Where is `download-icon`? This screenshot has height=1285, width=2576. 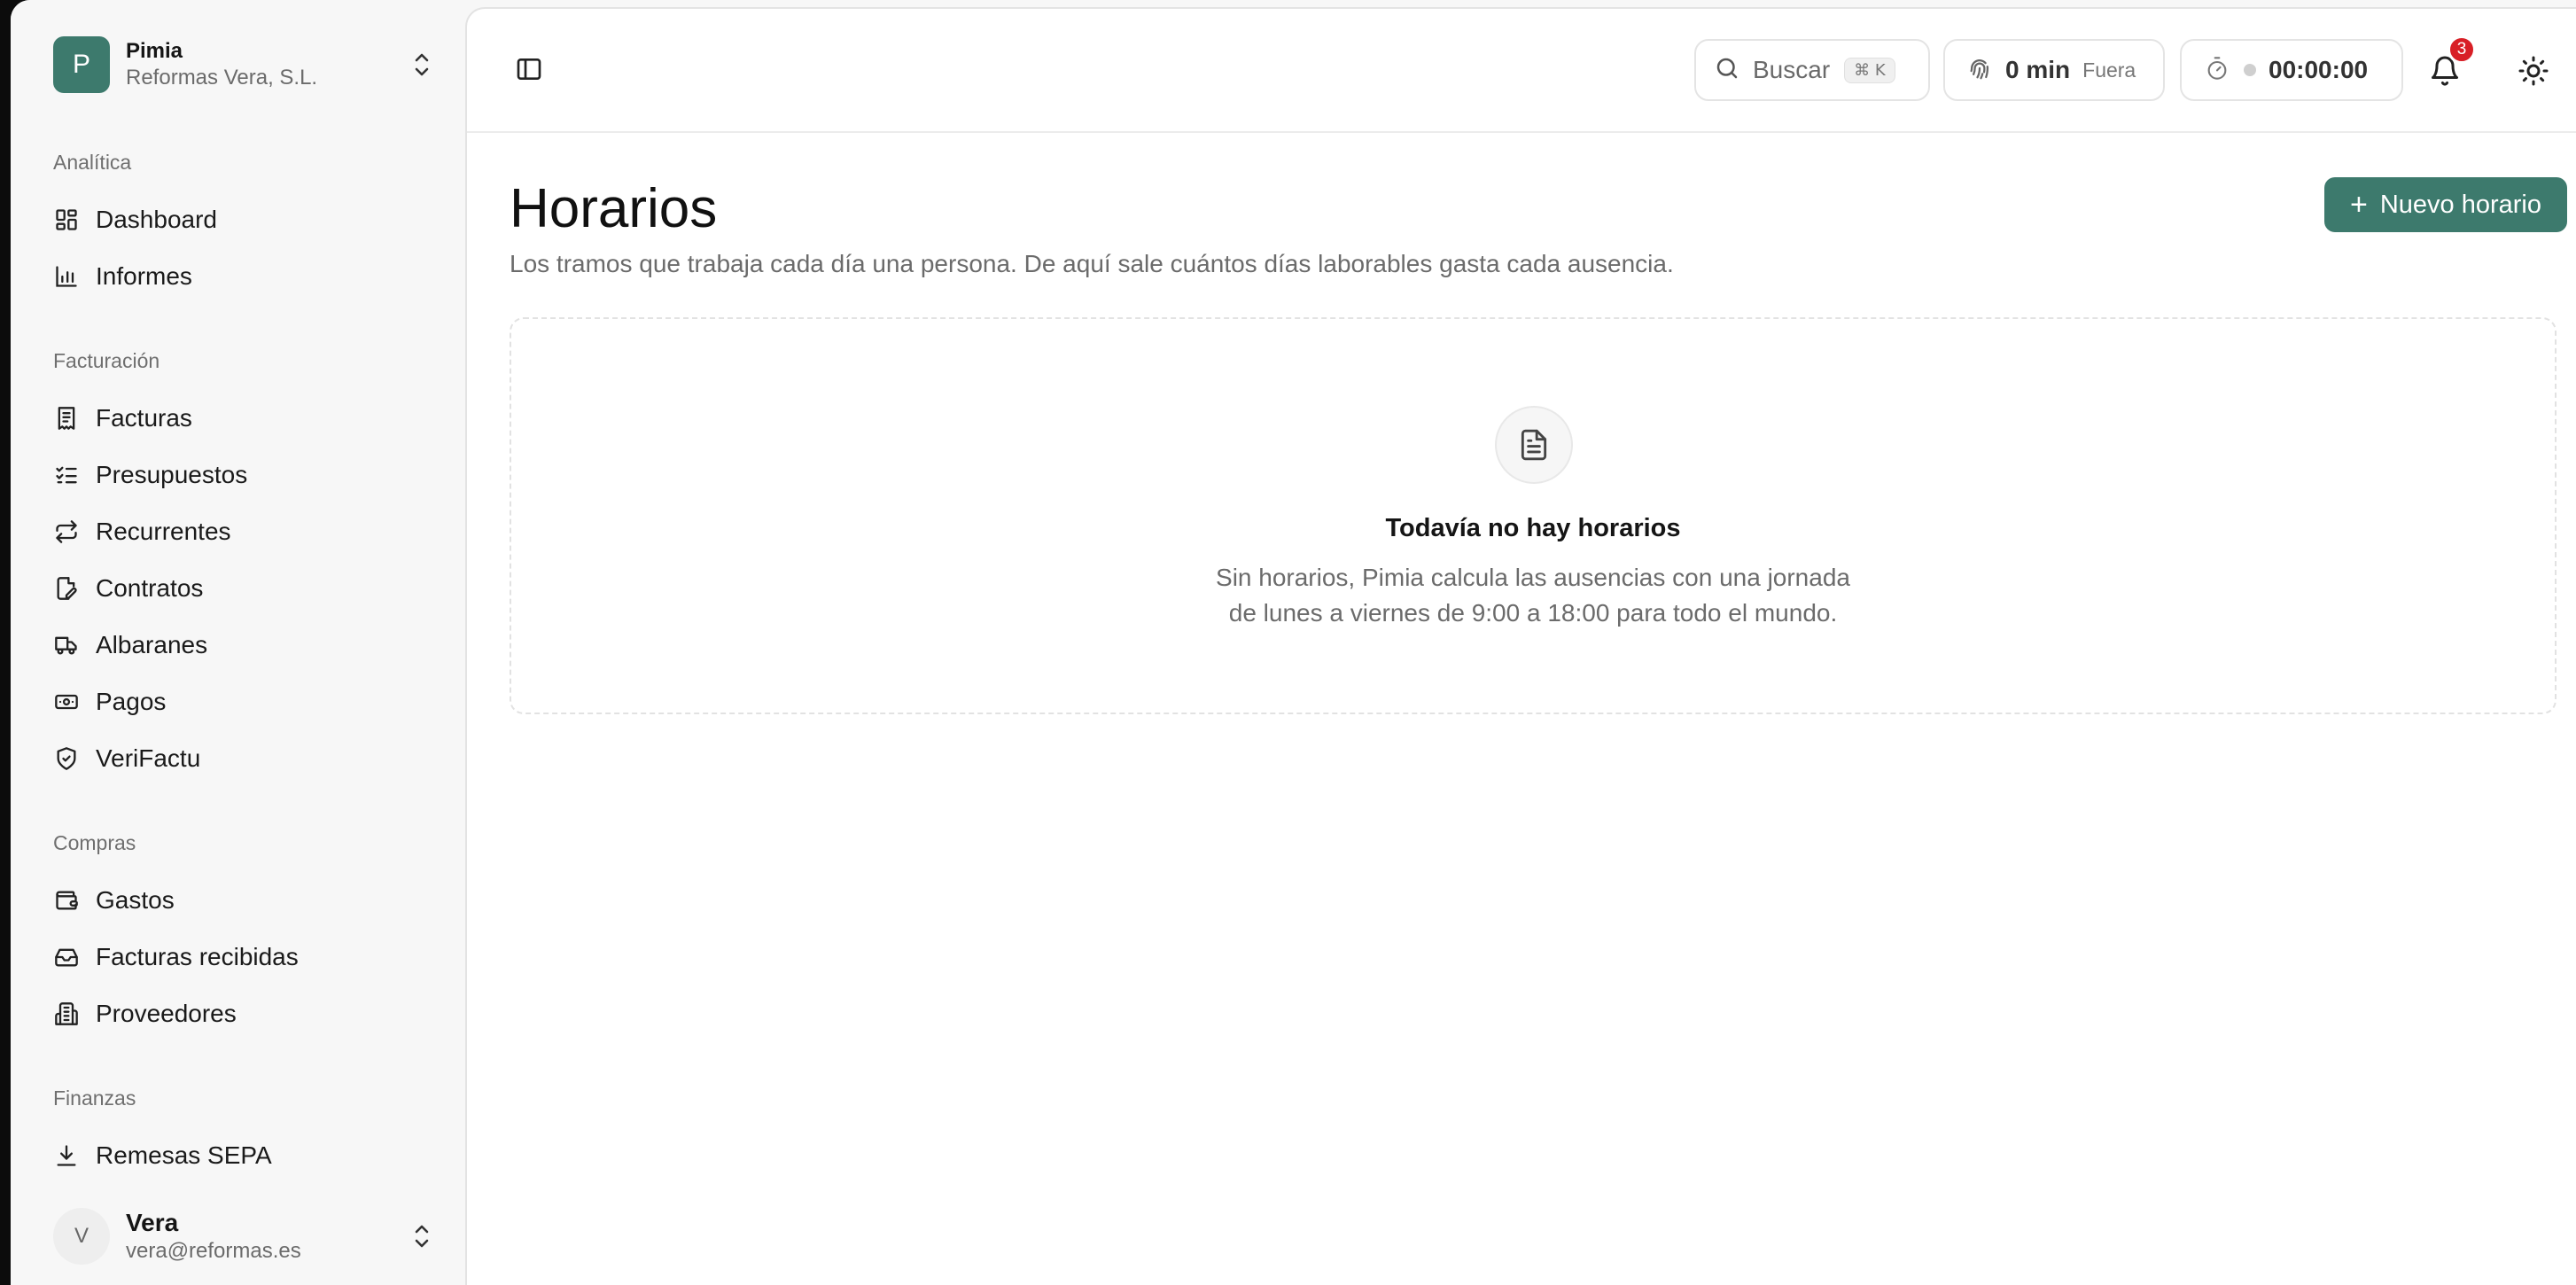 download-icon is located at coordinates (67, 1155).